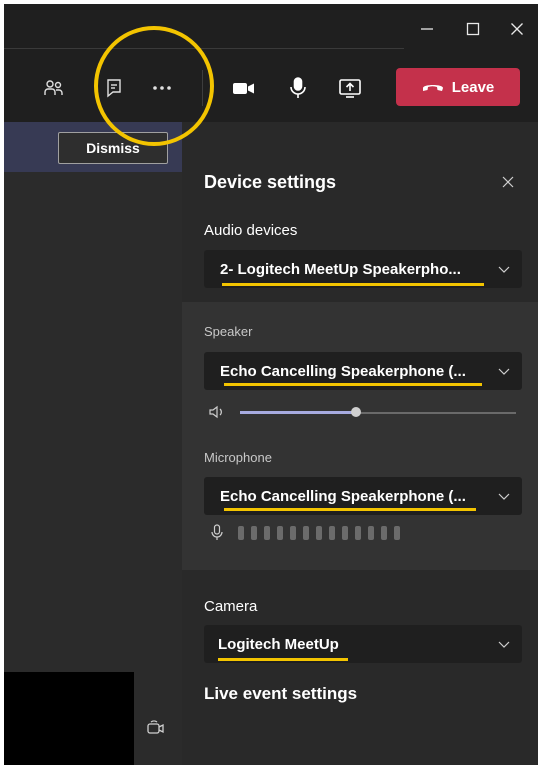 This screenshot has height=765, width=538. What do you see at coordinates (350, 509) in the screenshot?
I see `microphone-highlight-underline` at bounding box center [350, 509].